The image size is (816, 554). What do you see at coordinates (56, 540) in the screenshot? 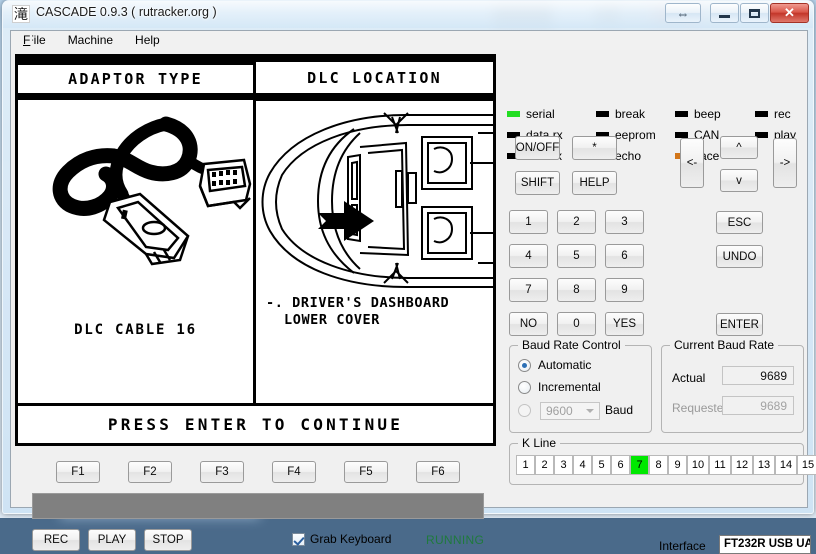
I see `rec-button: REC` at bounding box center [56, 540].